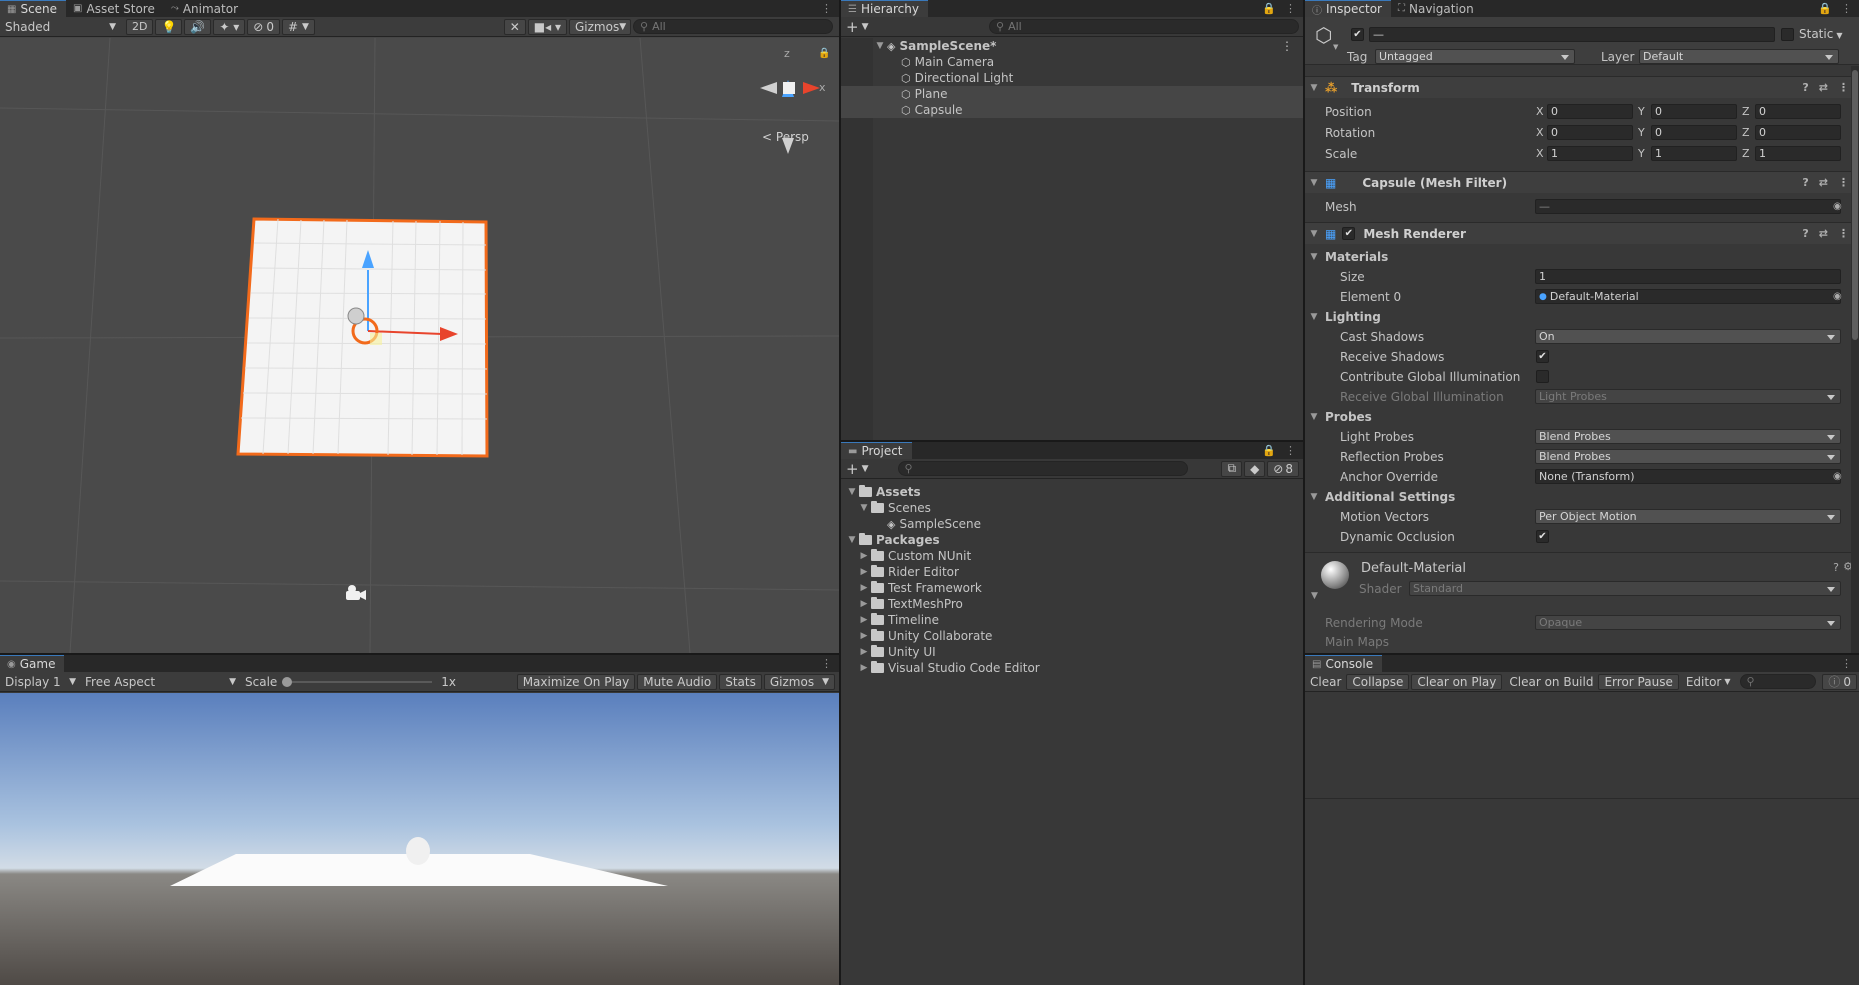 The height and width of the screenshot is (985, 1859). Describe the element at coordinates (198, 26) in the screenshot. I see `audio-toggle: 🔊` at that location.